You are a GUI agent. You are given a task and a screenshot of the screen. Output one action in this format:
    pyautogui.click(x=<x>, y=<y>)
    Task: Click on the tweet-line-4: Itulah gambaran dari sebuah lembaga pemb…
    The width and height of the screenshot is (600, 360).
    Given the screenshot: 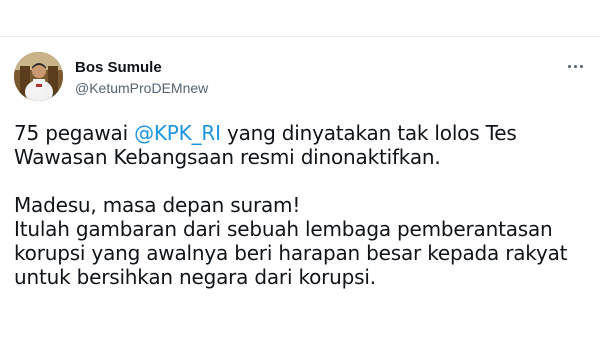 What is the action you would take?
    pyautogui.click(x=283, y=229)
    